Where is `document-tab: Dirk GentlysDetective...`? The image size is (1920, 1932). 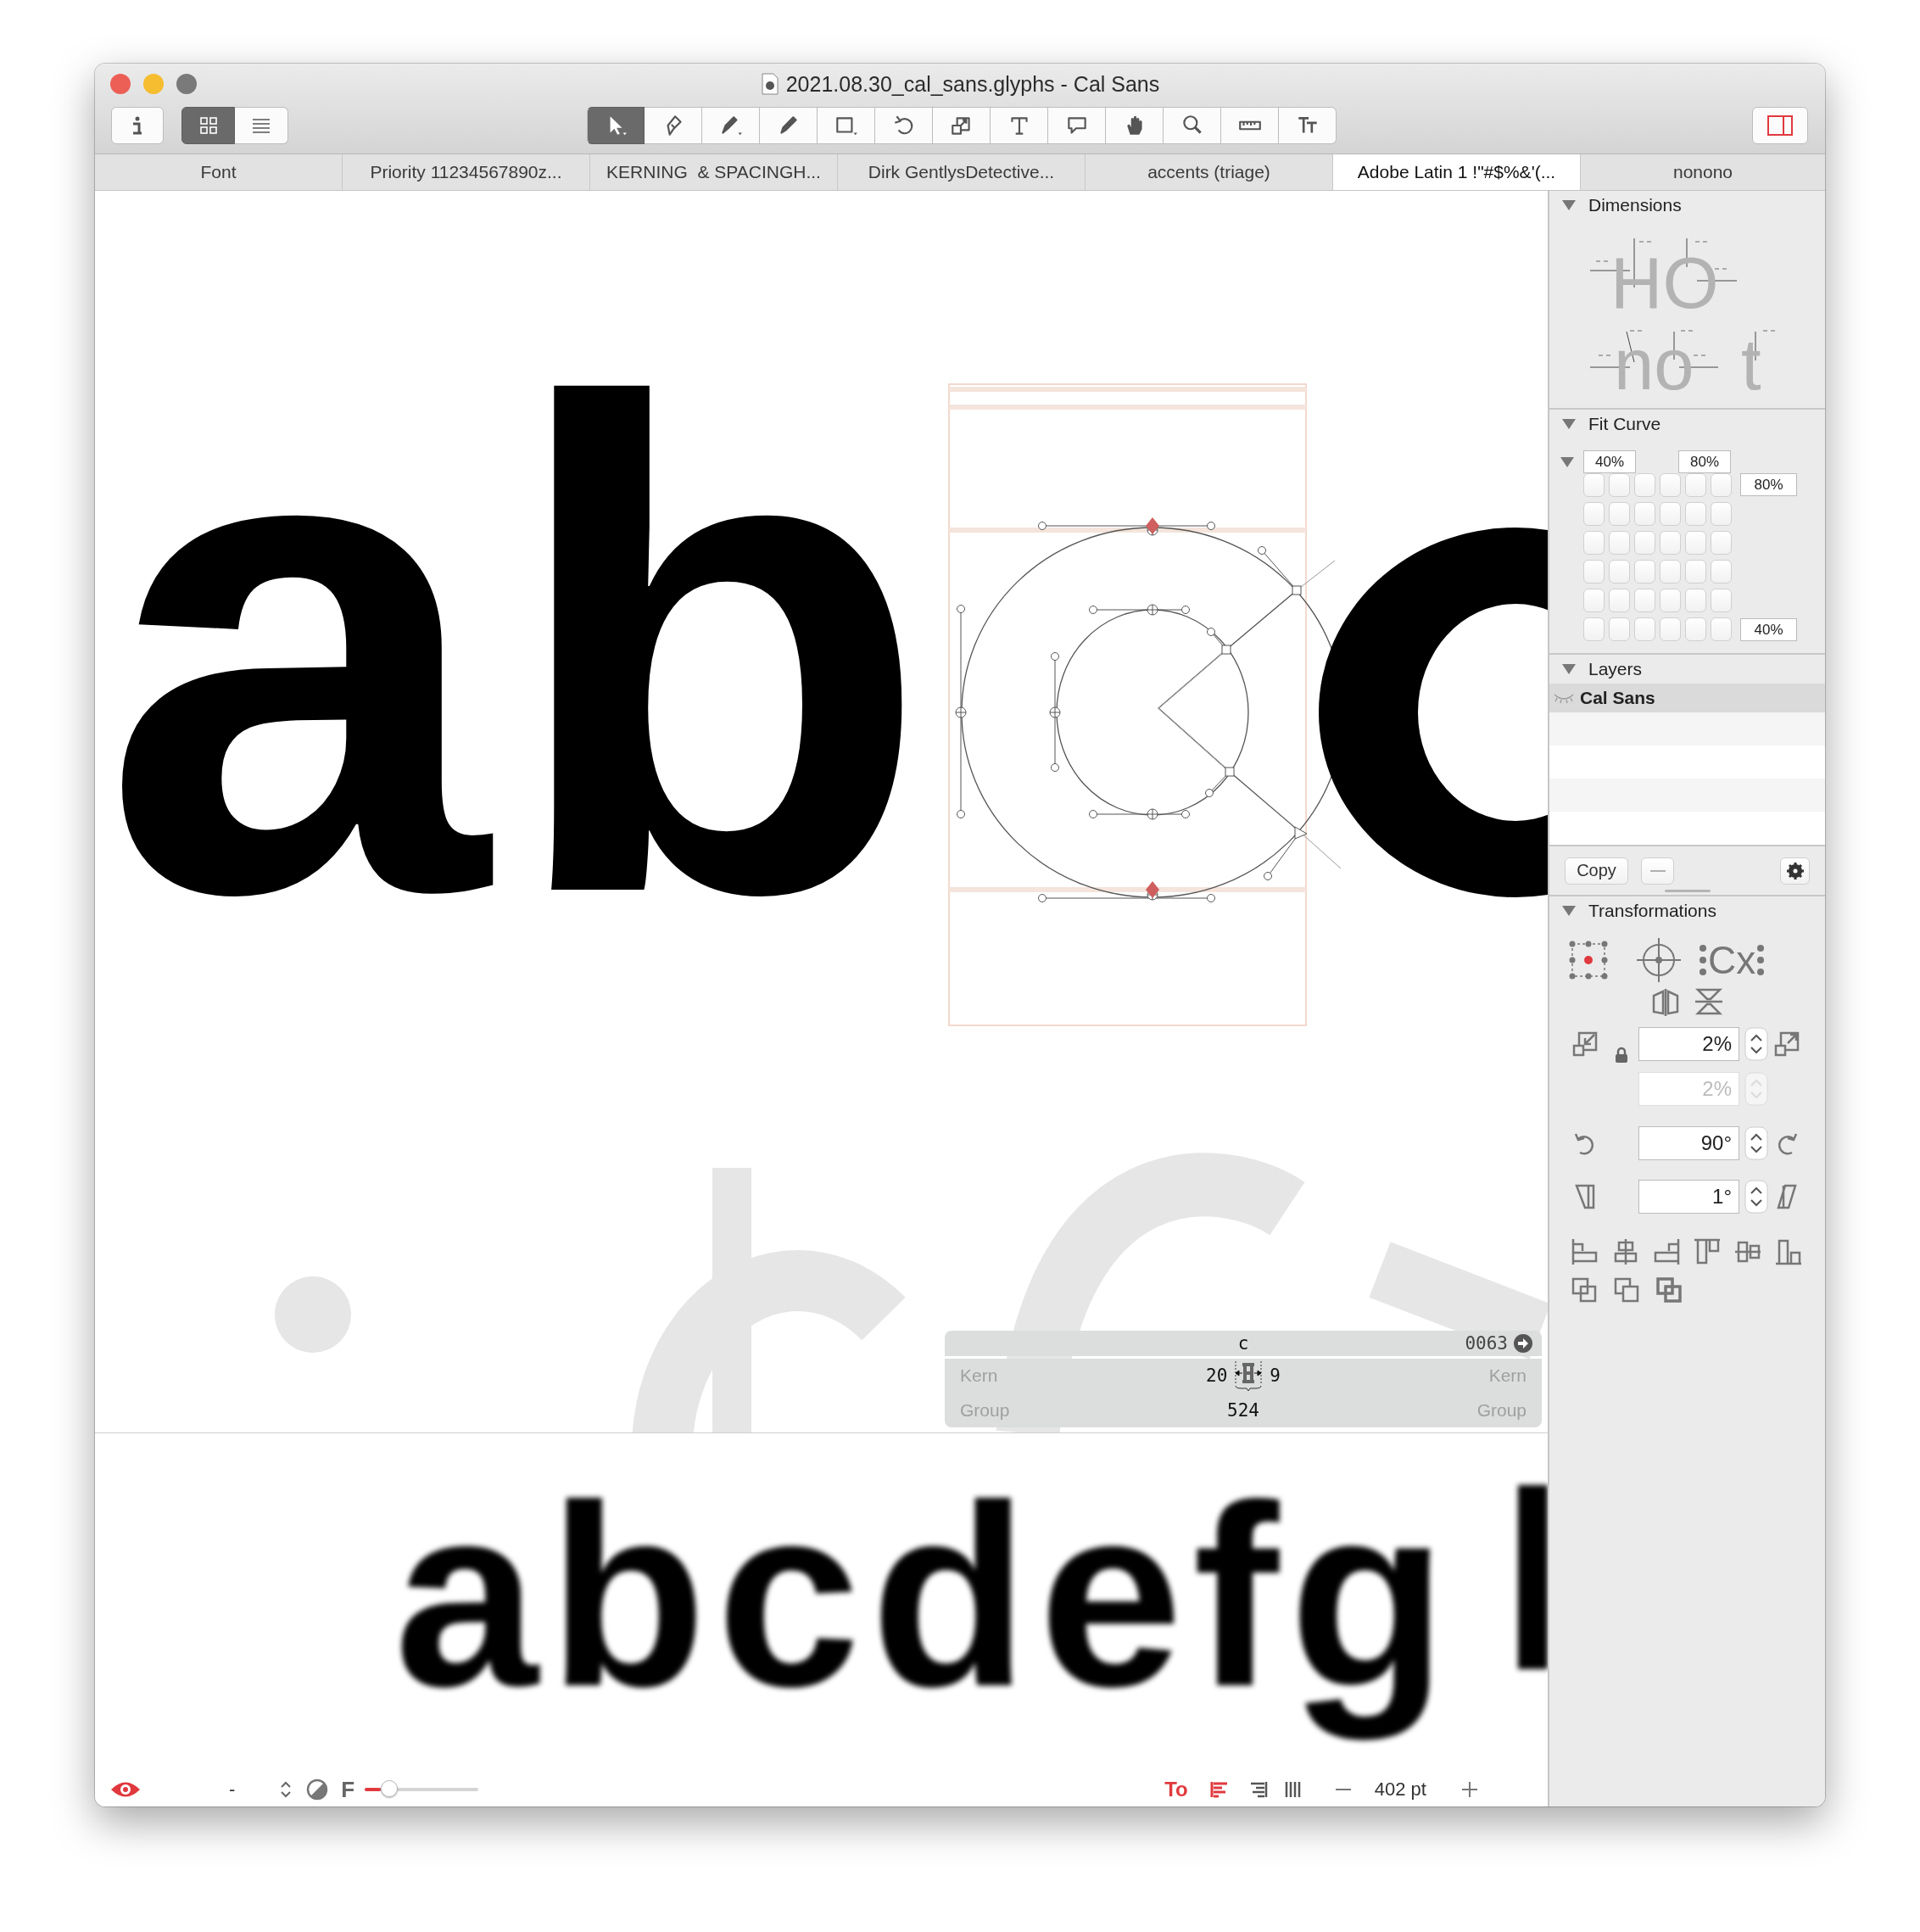 document-tab: Dirk GentlysDetective... is located at coordinates (962, 172).